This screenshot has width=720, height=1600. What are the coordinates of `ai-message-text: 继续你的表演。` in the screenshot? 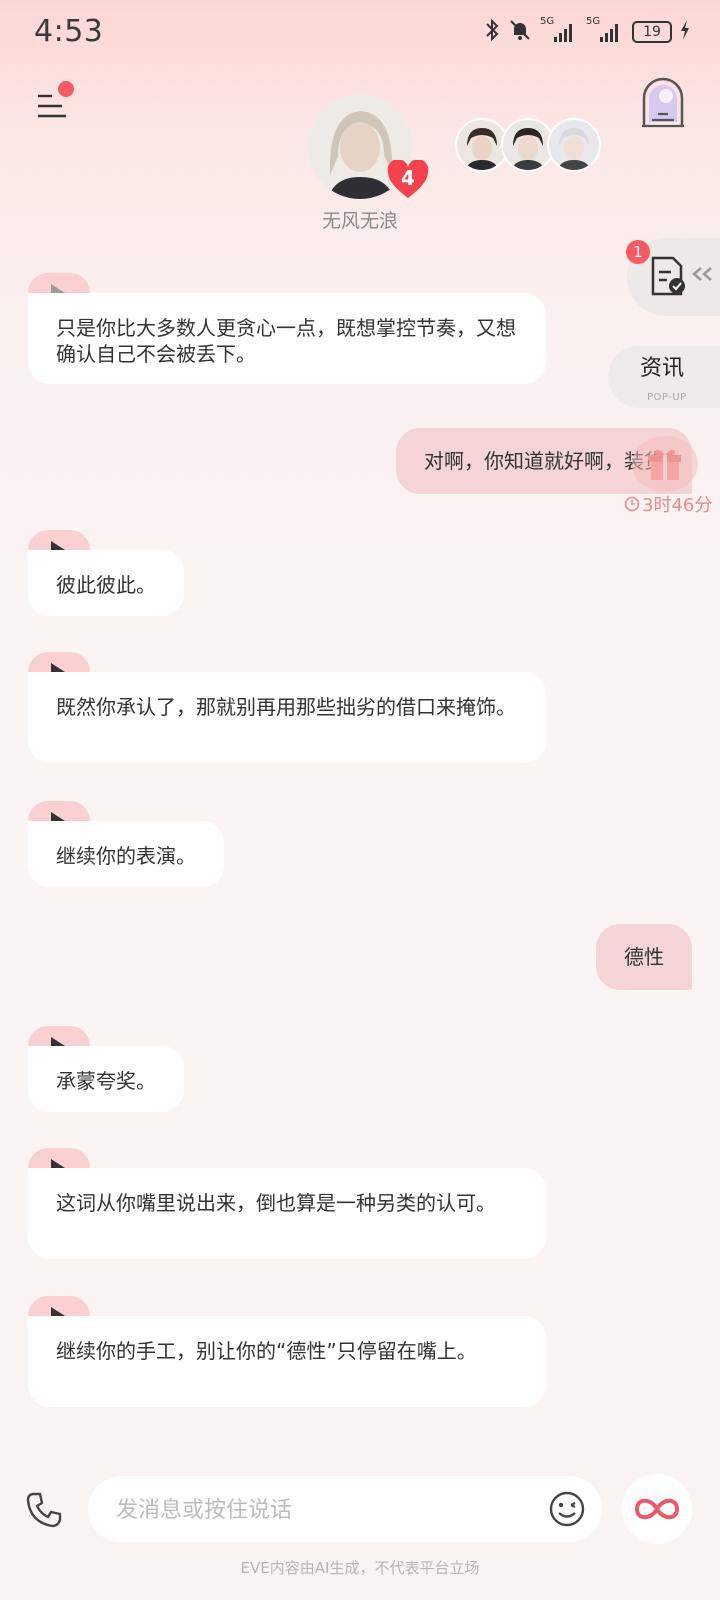 It's located at (126, 854).